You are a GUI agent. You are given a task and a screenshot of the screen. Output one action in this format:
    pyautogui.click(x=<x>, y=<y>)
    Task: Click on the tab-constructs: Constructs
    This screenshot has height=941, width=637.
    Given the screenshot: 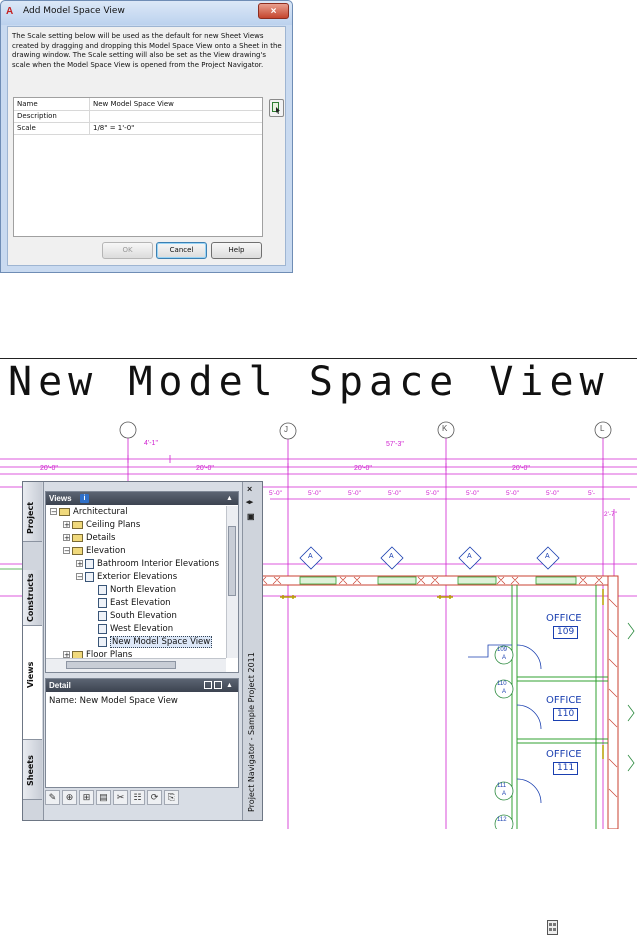 What is the action you would take?
    pyautogui.click(x=32, y=598)
    